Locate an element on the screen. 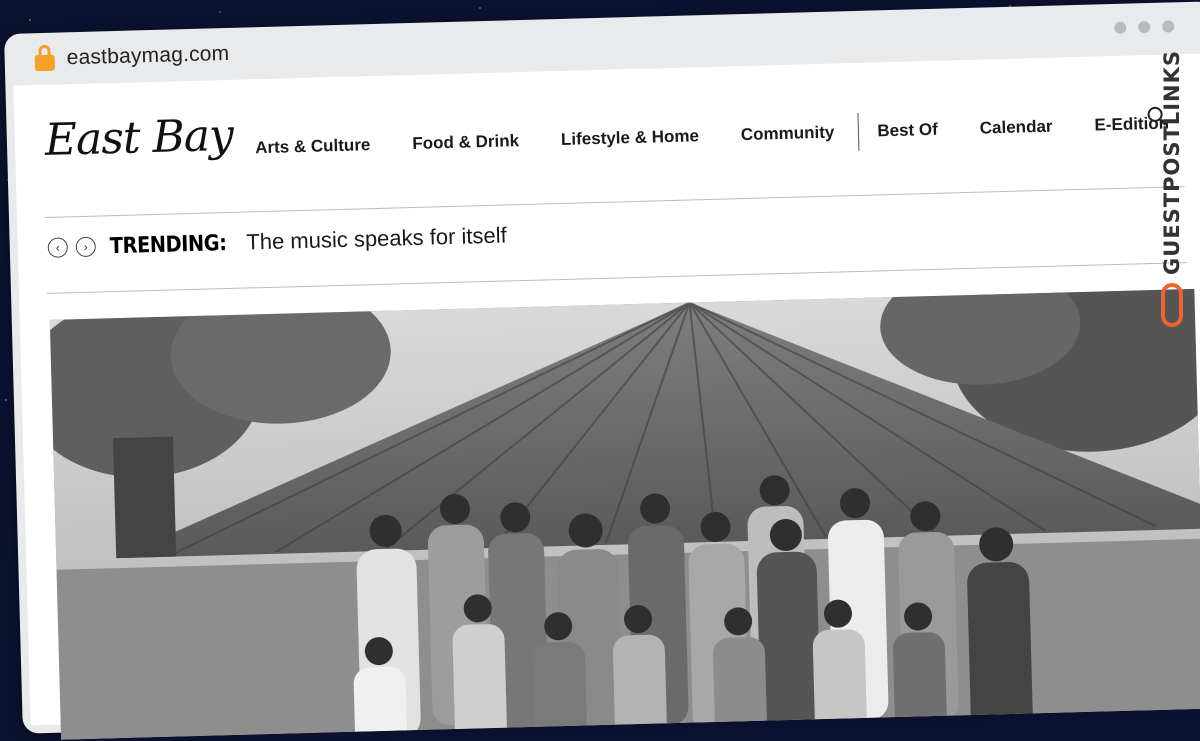  nav-item-calendar: Calendar is located at coordinates (1016, 128).